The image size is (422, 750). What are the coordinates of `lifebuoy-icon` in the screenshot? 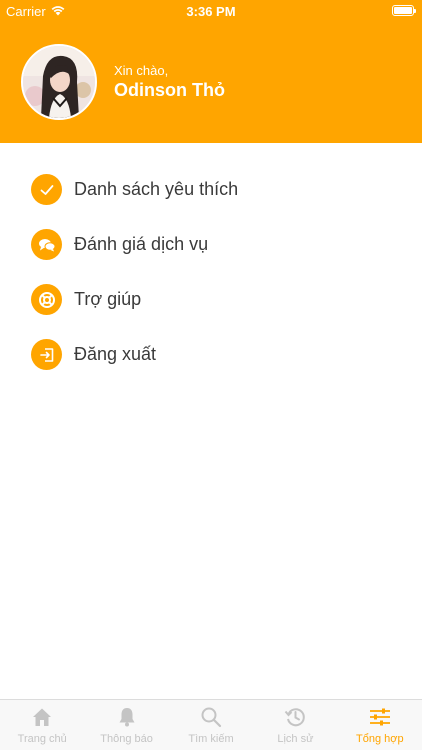 It's located at (46, 299).